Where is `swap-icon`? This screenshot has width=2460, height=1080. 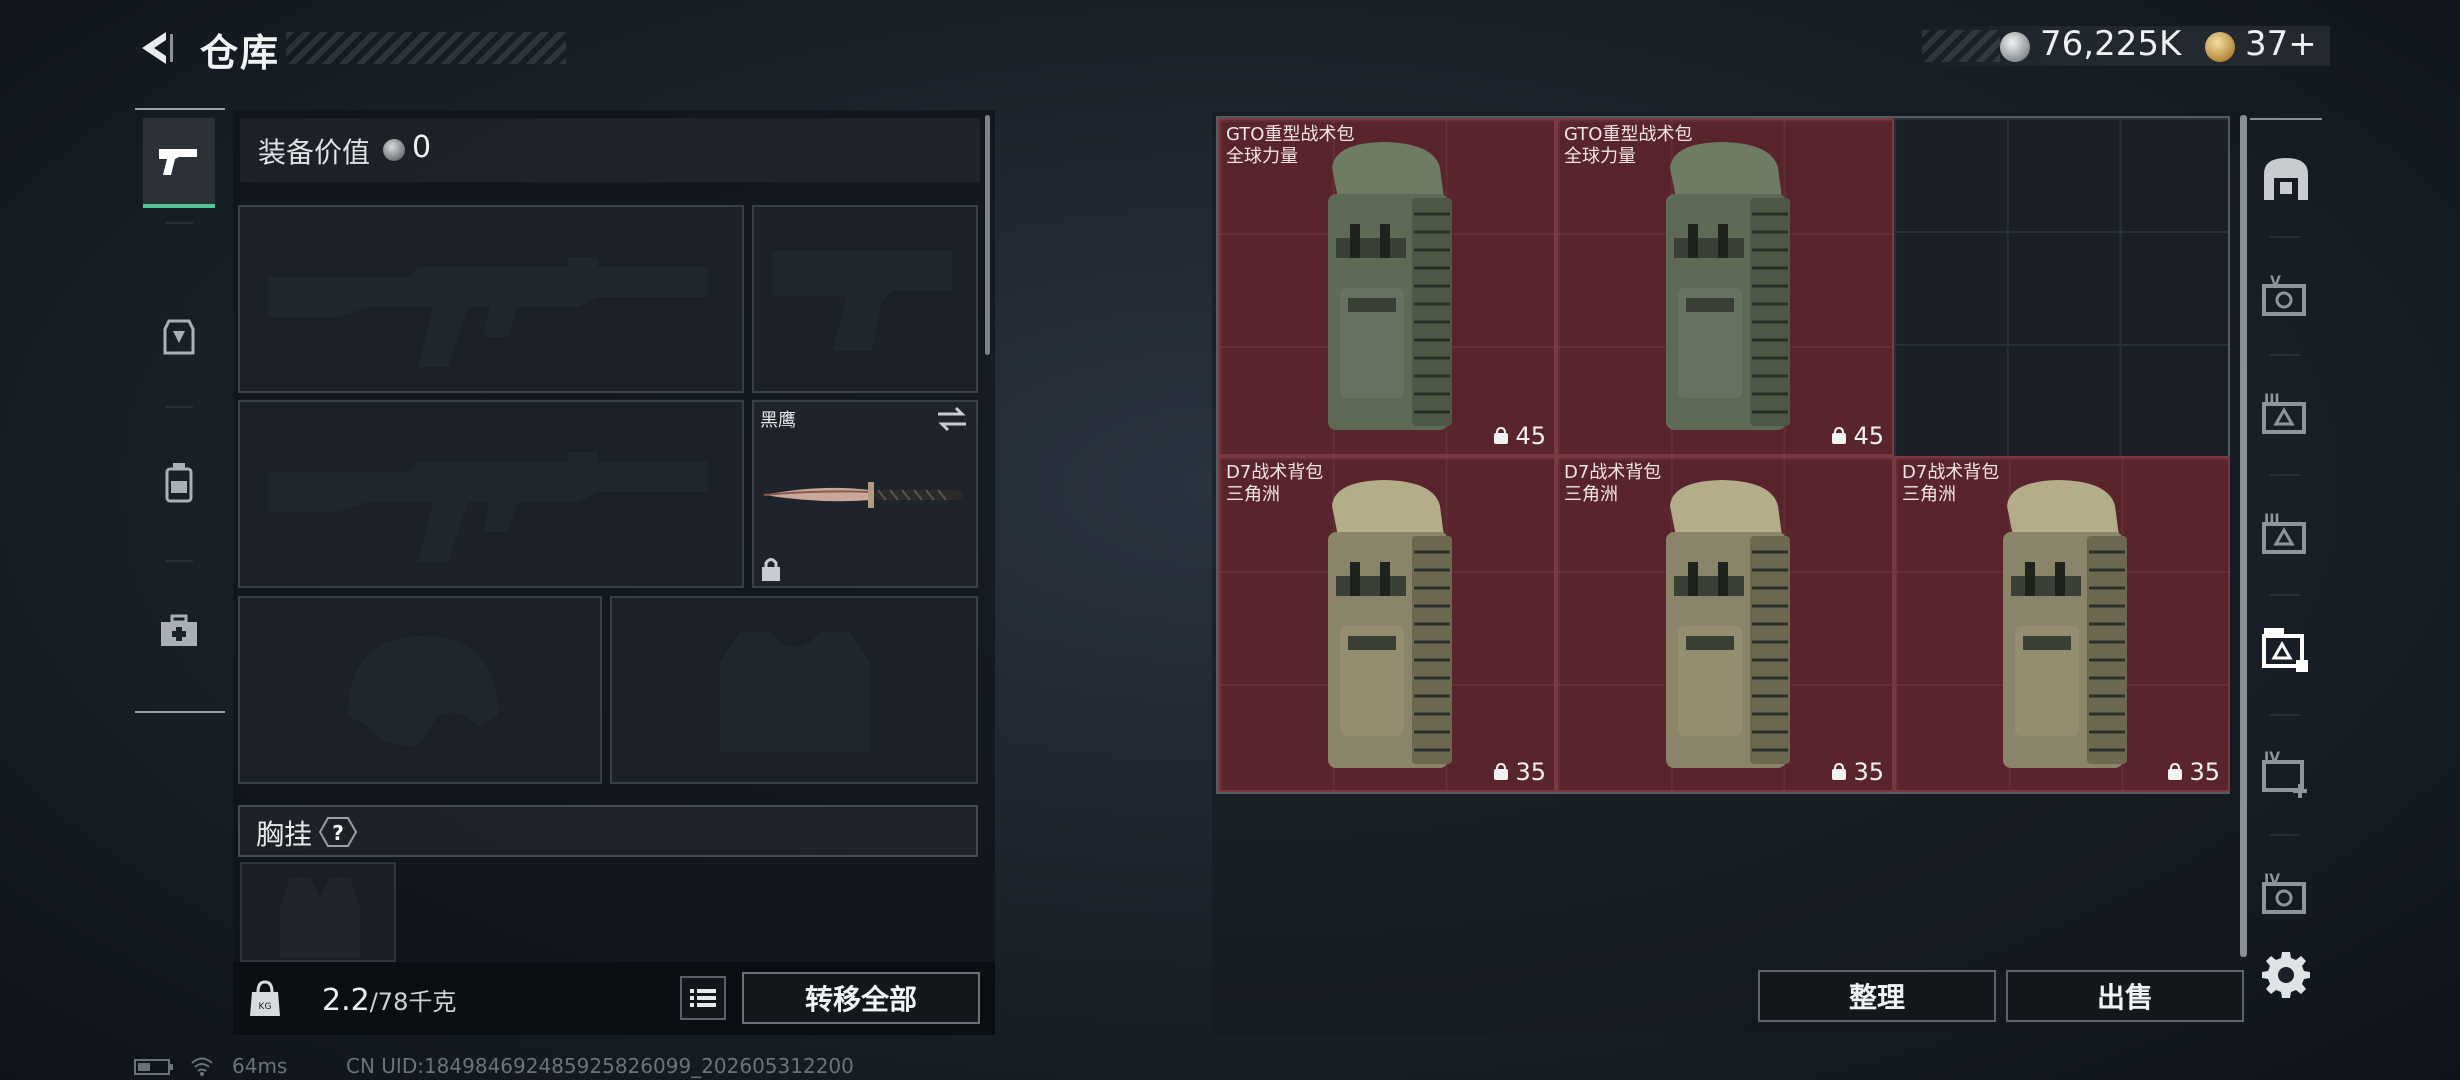 swap-icon is located at coordinates (952, 419).